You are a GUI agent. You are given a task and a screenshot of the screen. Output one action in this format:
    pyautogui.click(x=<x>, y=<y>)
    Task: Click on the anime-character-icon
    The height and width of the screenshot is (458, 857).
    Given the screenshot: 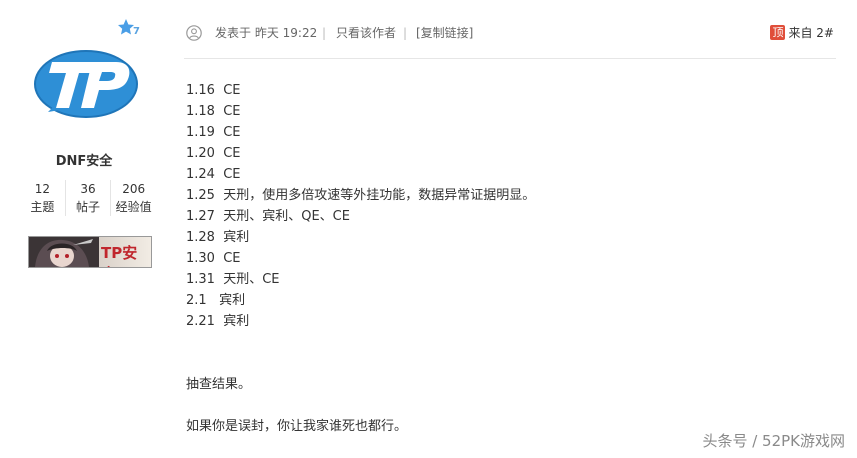 What is the action you would take?
    pyautogui.click(x=64, y=252)
    